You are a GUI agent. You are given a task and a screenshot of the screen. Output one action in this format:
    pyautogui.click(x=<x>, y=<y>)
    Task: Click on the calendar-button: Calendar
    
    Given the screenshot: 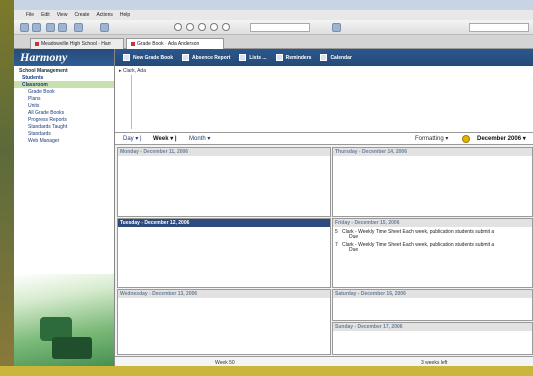 What is the action you would take?
    pyautogui.click(x=336, y=57)
    